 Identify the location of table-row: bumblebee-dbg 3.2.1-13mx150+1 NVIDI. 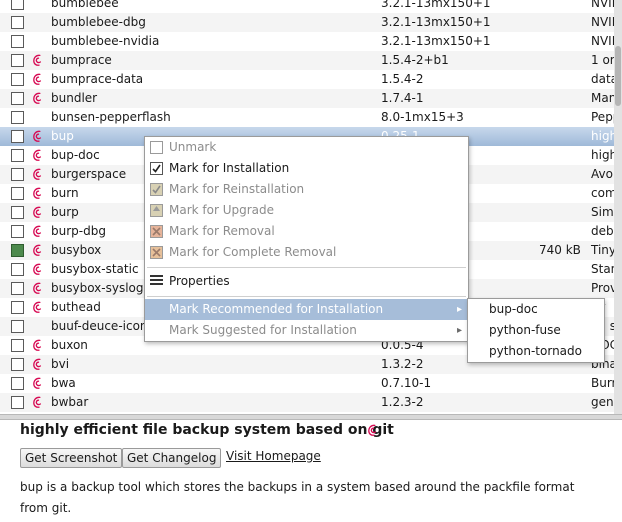
(311, 22).